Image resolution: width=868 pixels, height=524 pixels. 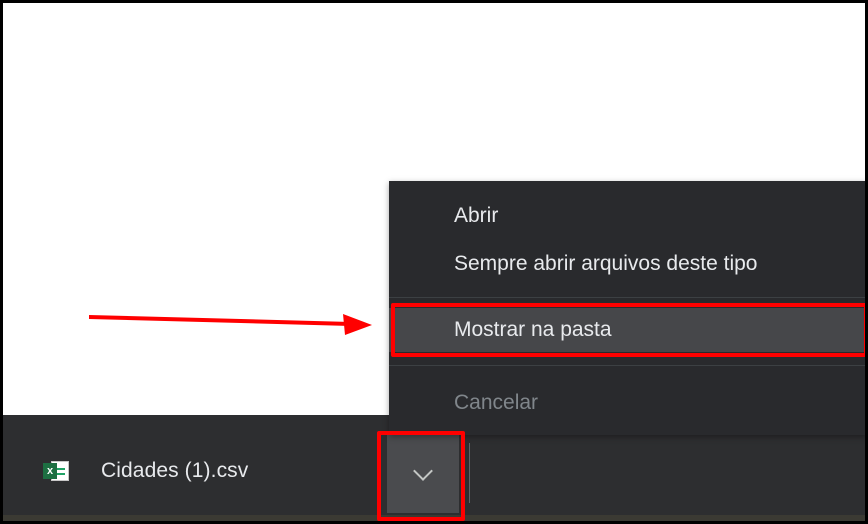 What do you see at coordinates (421, 476) in the screenshot?
I see `highlight-box-chevron` at bounding box center [421, 476].